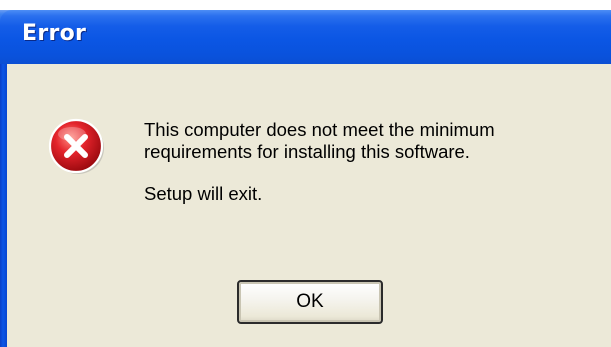 This screenshot has width=611, height=347. I want to click on exit-message: Setup will exit., so click(203, 193).